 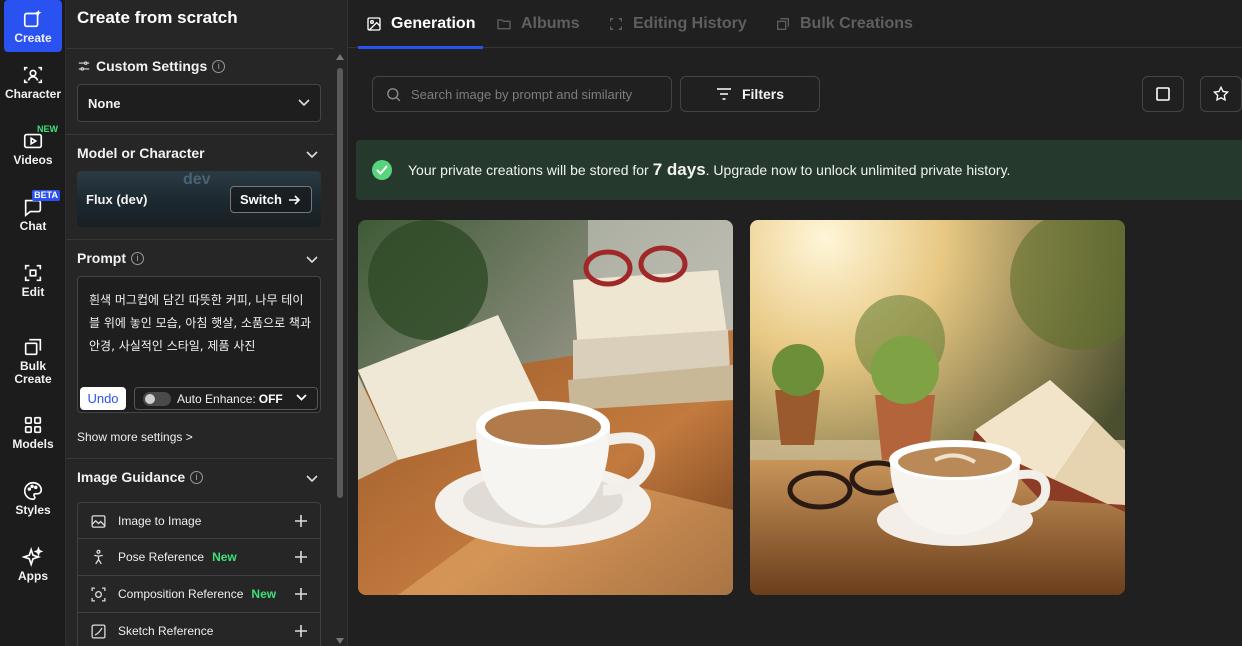 What do you see at coordinates (104, 103) in the screenshot?
I see `custom-settings-value: None` at bounding box center [104, 103].